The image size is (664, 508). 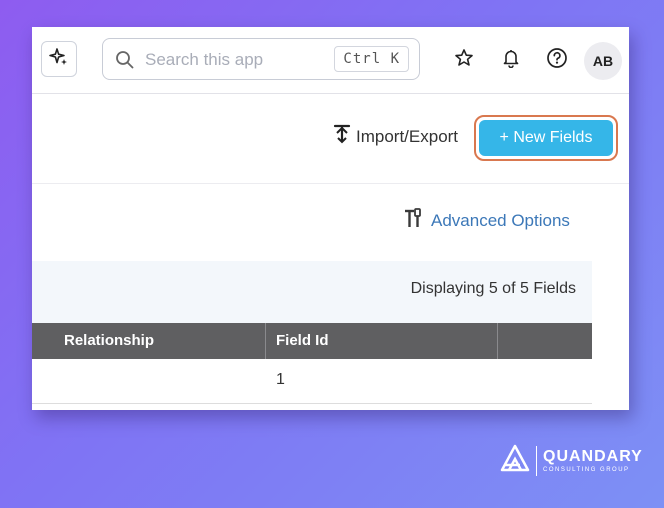 I want to click on sparkle-icon, so click(x=59, y=59).